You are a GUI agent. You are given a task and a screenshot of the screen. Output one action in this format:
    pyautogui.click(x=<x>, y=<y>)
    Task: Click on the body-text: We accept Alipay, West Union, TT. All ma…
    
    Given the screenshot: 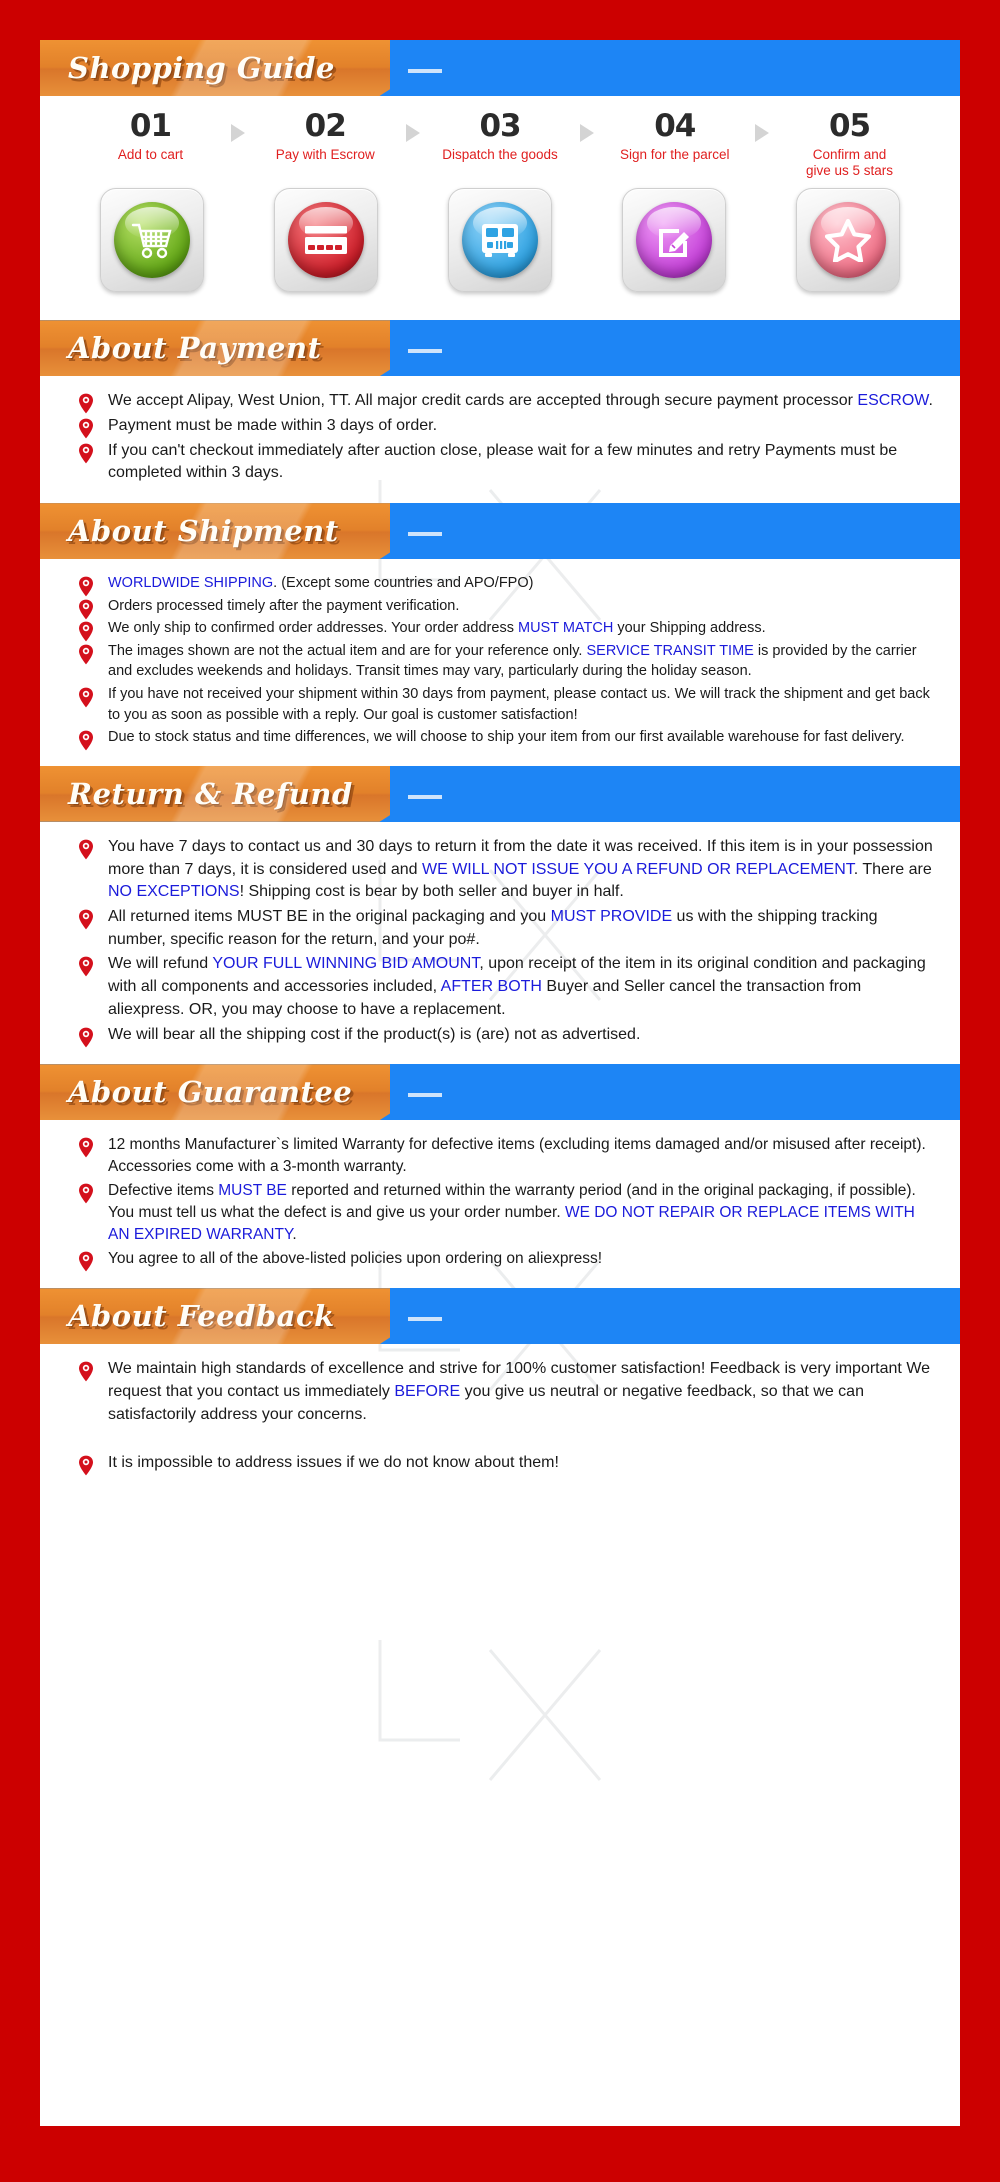 What is the action you would take?
    pyautogui.click(x=483, y=401)
    